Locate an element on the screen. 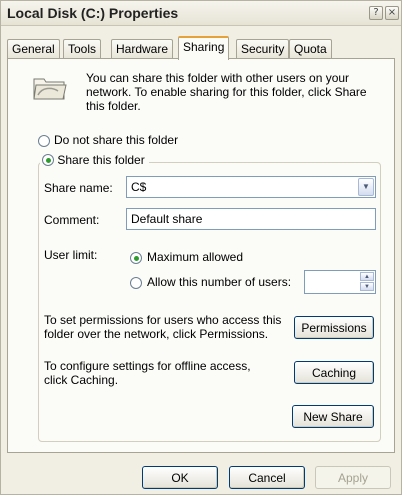 This screenshot has height=495, width=402. share-this-folder-radio is located at coordinates (48, 160).